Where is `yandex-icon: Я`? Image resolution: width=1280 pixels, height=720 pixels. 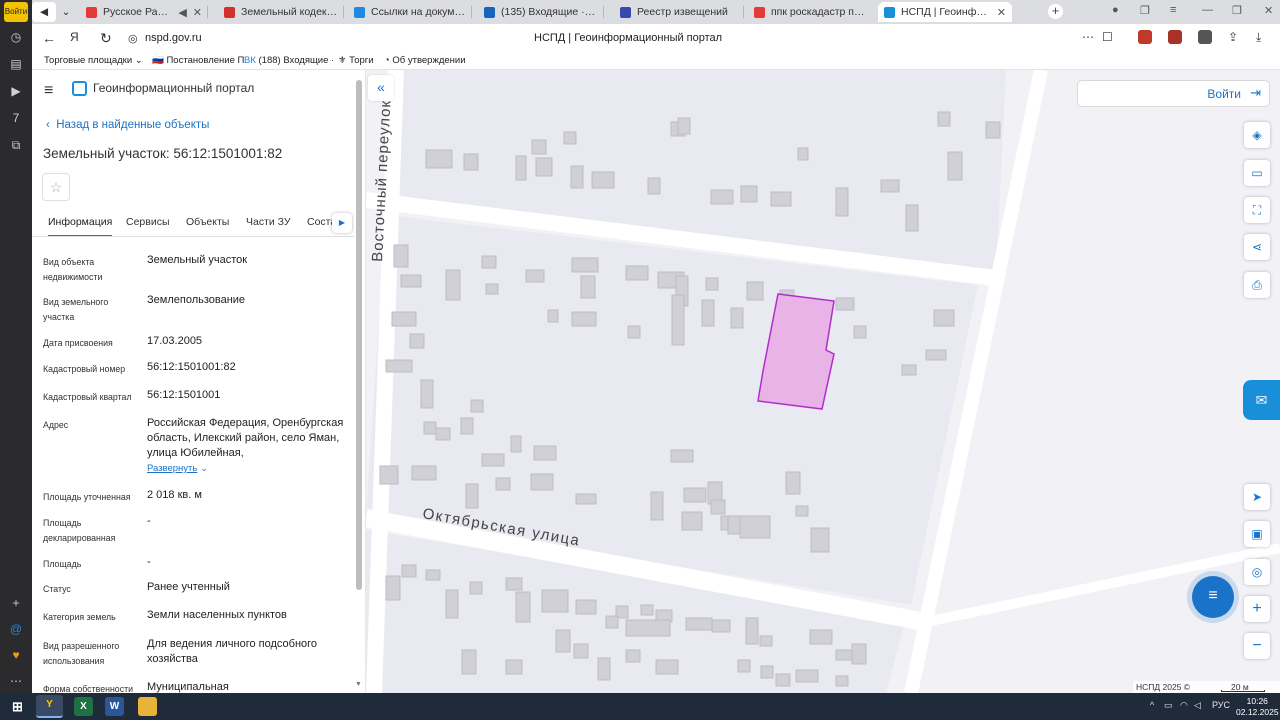
yandex-icon: Я is located at coordinates (74, 37).